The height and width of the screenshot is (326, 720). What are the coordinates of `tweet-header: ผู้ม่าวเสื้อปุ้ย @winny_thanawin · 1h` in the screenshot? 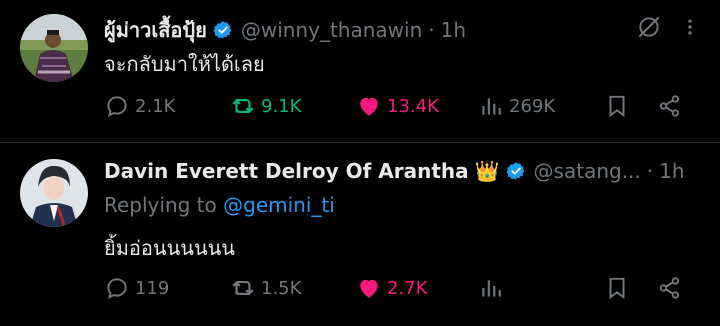 It's located at (402, 30).